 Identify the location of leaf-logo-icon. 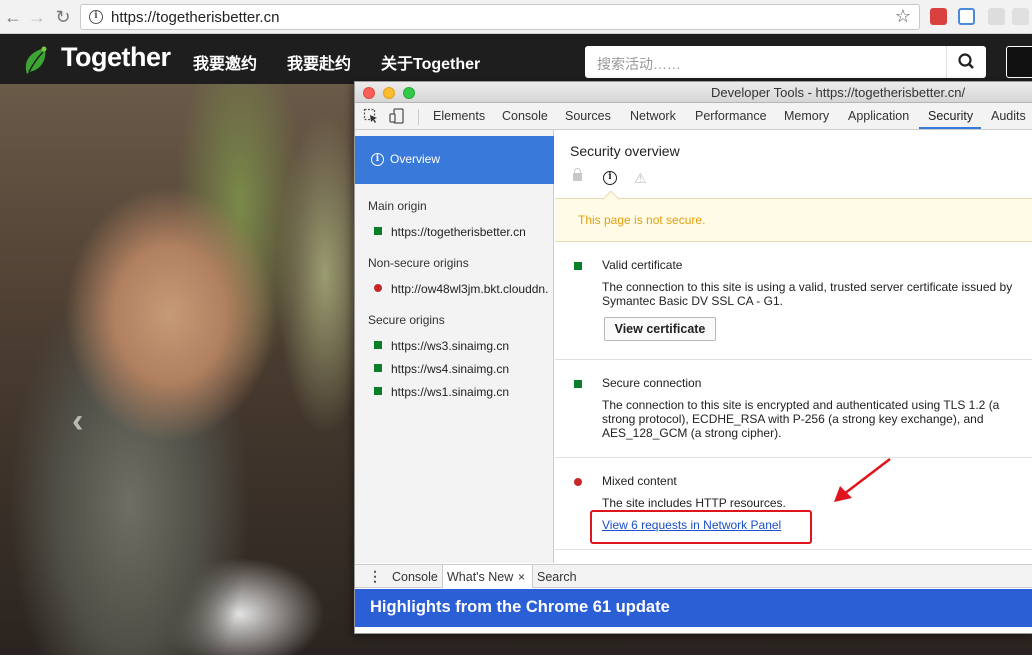
(36, 60).